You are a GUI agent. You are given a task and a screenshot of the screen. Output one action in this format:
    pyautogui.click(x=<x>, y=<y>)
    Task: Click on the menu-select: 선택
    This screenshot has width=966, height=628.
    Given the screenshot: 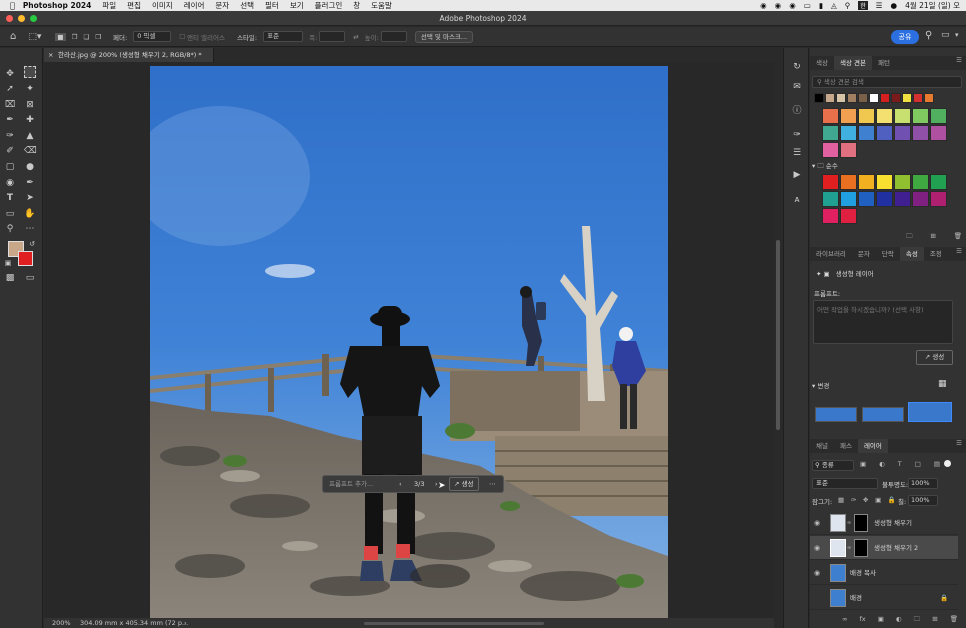 What is the action you would take?
    pyautogui.click(x=247, y=5)
    